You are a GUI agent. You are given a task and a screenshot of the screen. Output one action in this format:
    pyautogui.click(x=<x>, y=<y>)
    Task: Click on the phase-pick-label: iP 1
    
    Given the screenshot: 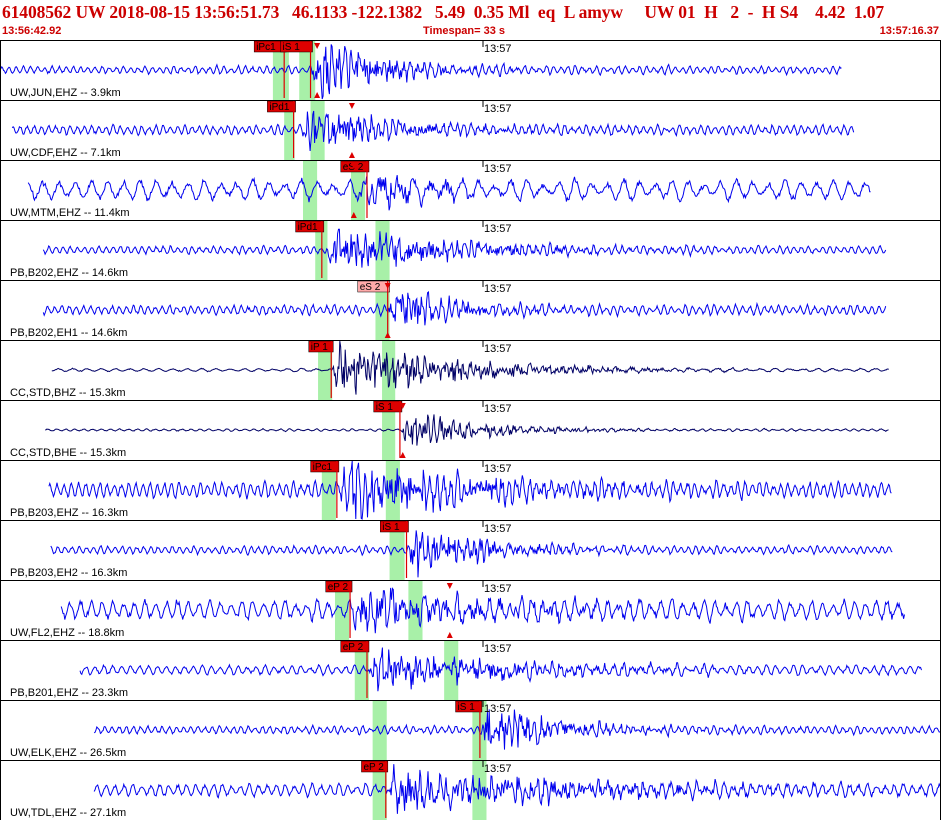 What is the action you would take?
    pyautogui.click(x=319, y=347)
    